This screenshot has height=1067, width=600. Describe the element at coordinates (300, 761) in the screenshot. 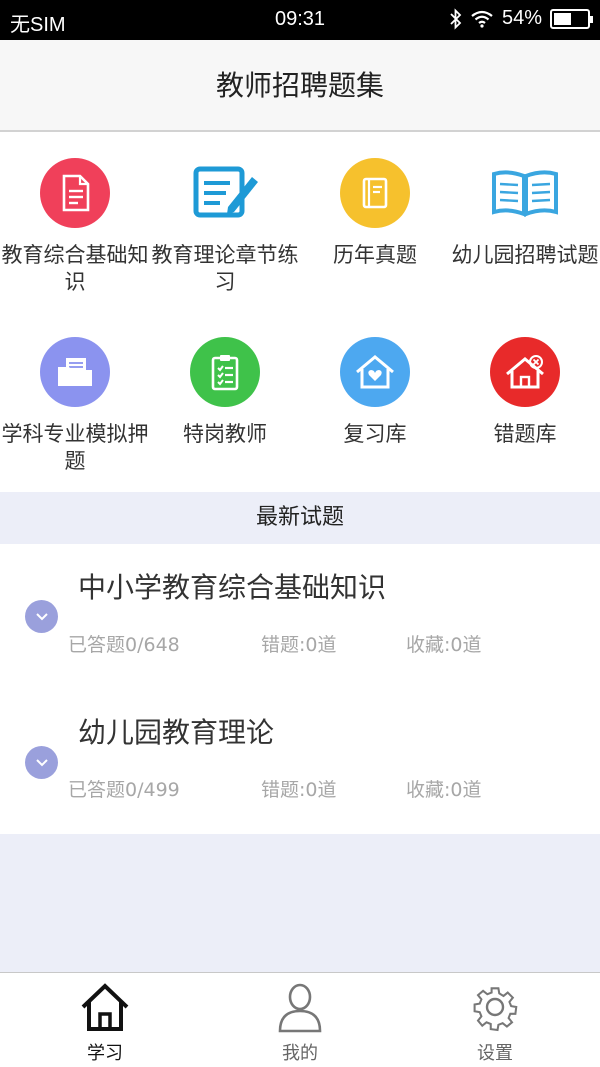

I see `question-bank-card: 幼儿园教育理论 已答题0/499 错题:0道 收藏:0道` at that location.